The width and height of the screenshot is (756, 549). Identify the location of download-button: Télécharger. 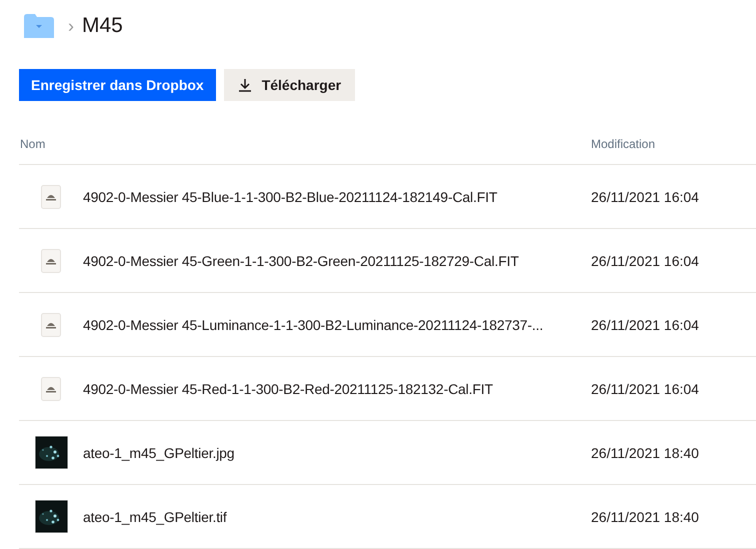
(290, 85).